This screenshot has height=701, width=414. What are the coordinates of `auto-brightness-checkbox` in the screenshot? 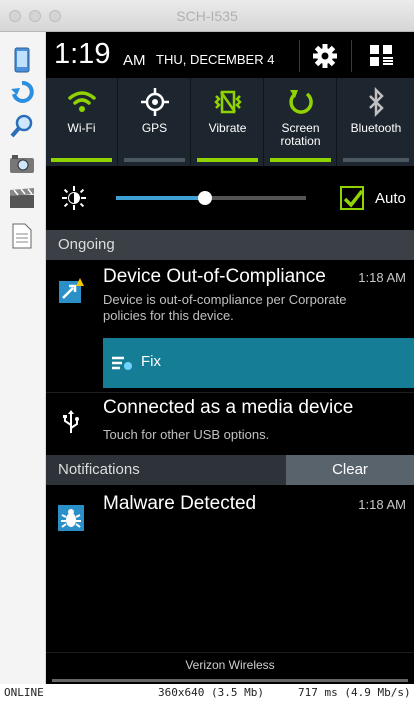 It's located at (352, 198).